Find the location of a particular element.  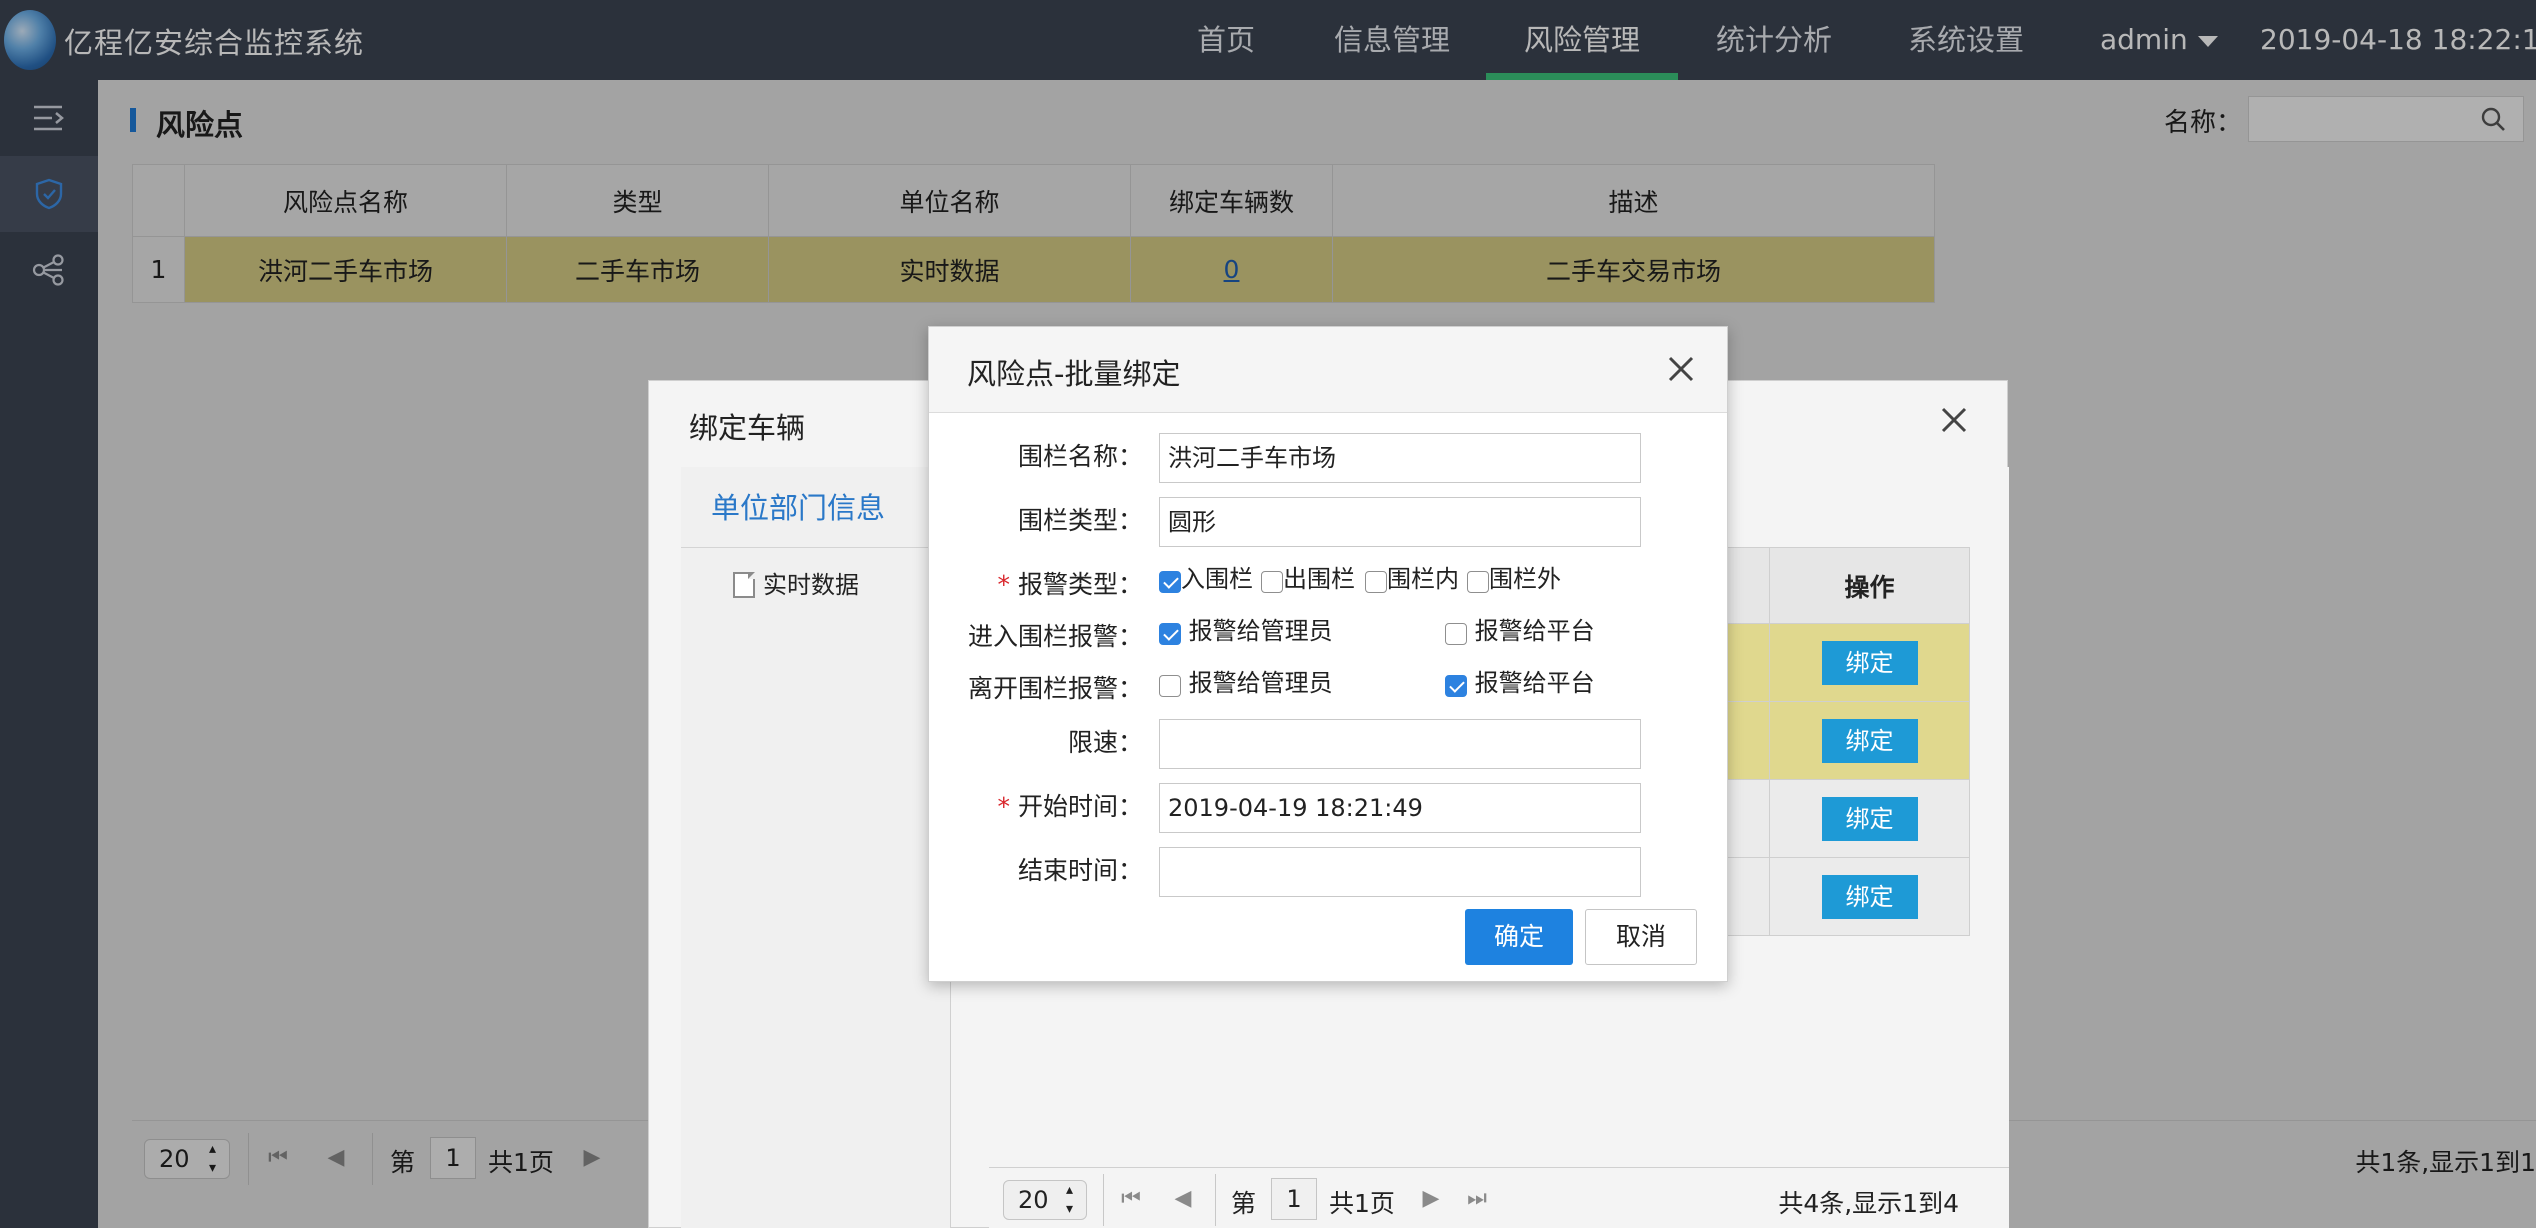

alarm-type-outside: 围栏外 is located at coordinates (1514, 579).